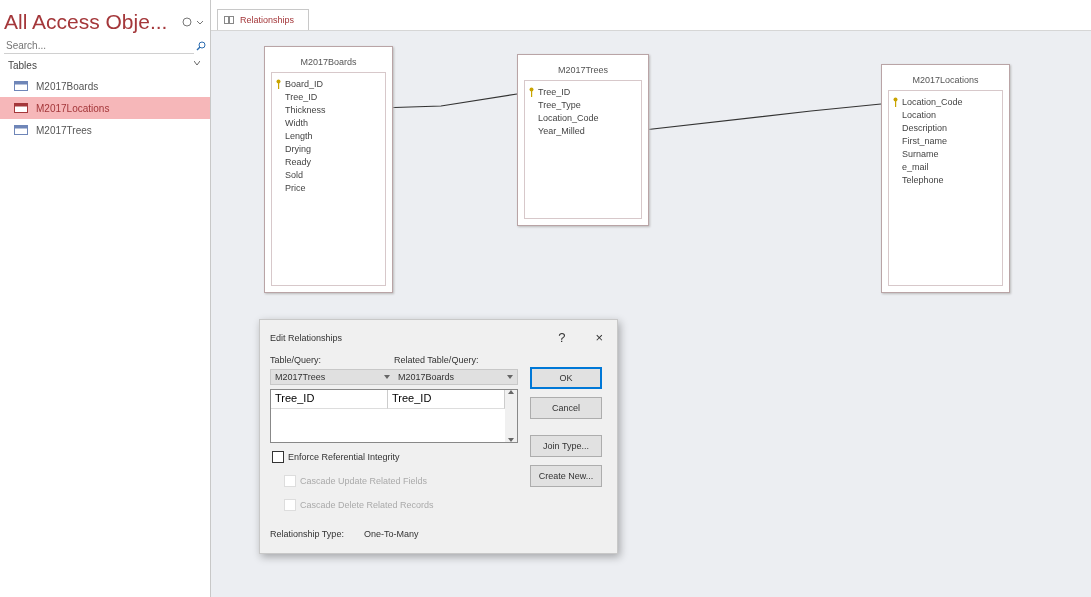 The height and width of the screenshot is (597, 1091). Describe the element at coordinates (304, 83) in the screenshot. I see `field-name: Board_ID` at that location.